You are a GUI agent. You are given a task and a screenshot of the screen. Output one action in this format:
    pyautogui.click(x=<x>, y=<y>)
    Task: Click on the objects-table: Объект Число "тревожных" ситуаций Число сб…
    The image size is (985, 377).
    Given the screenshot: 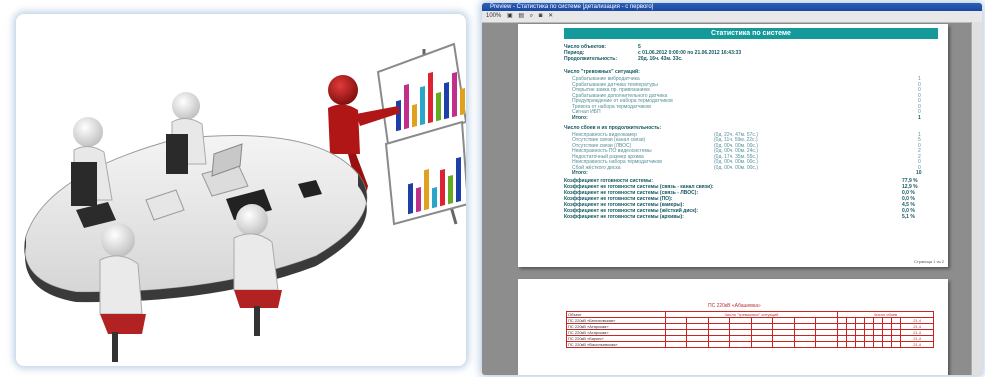 What is the action you would take?
    pyautogui.click(x=750, y=329)
    